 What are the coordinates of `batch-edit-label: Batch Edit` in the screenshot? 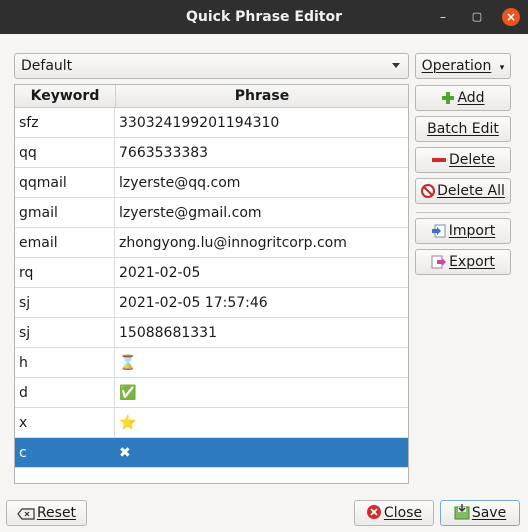 It's located at (463, 129).